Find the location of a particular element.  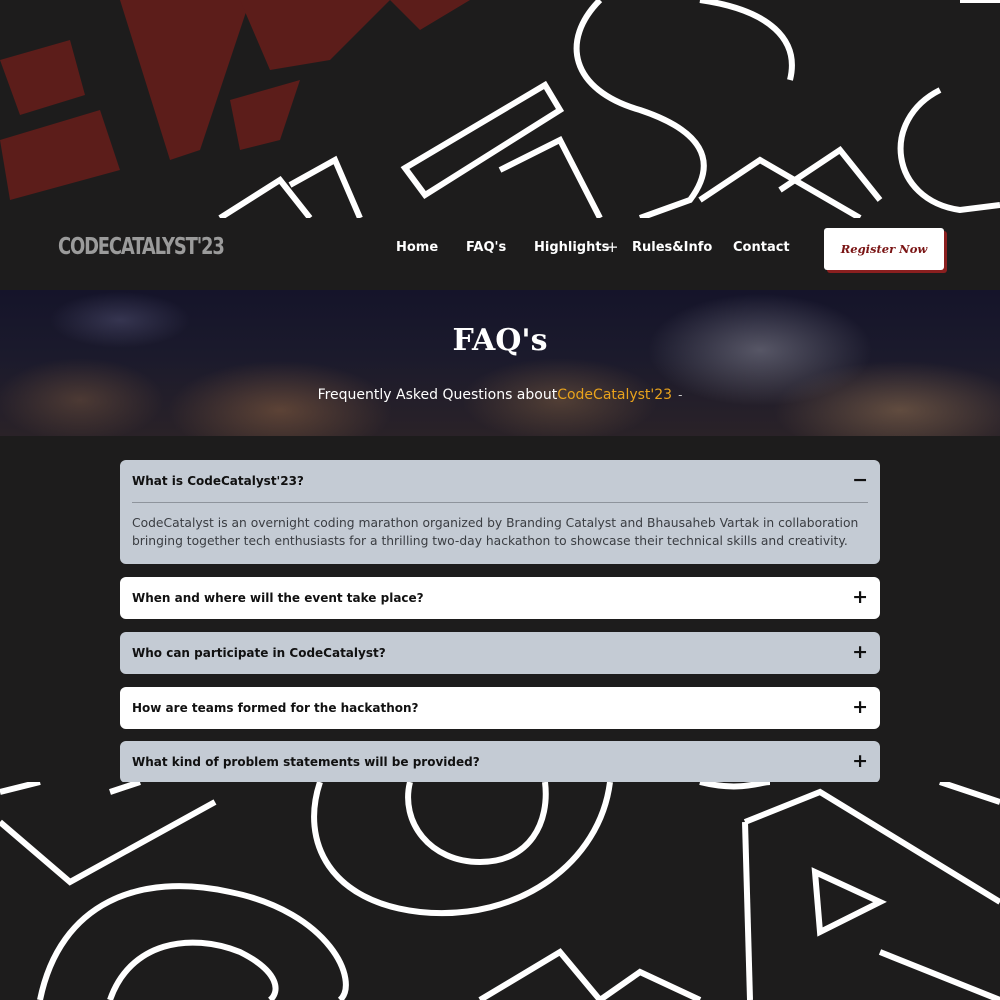

faq-question: How are teams formed for the hackathon? is located at coordinates (275, 708).